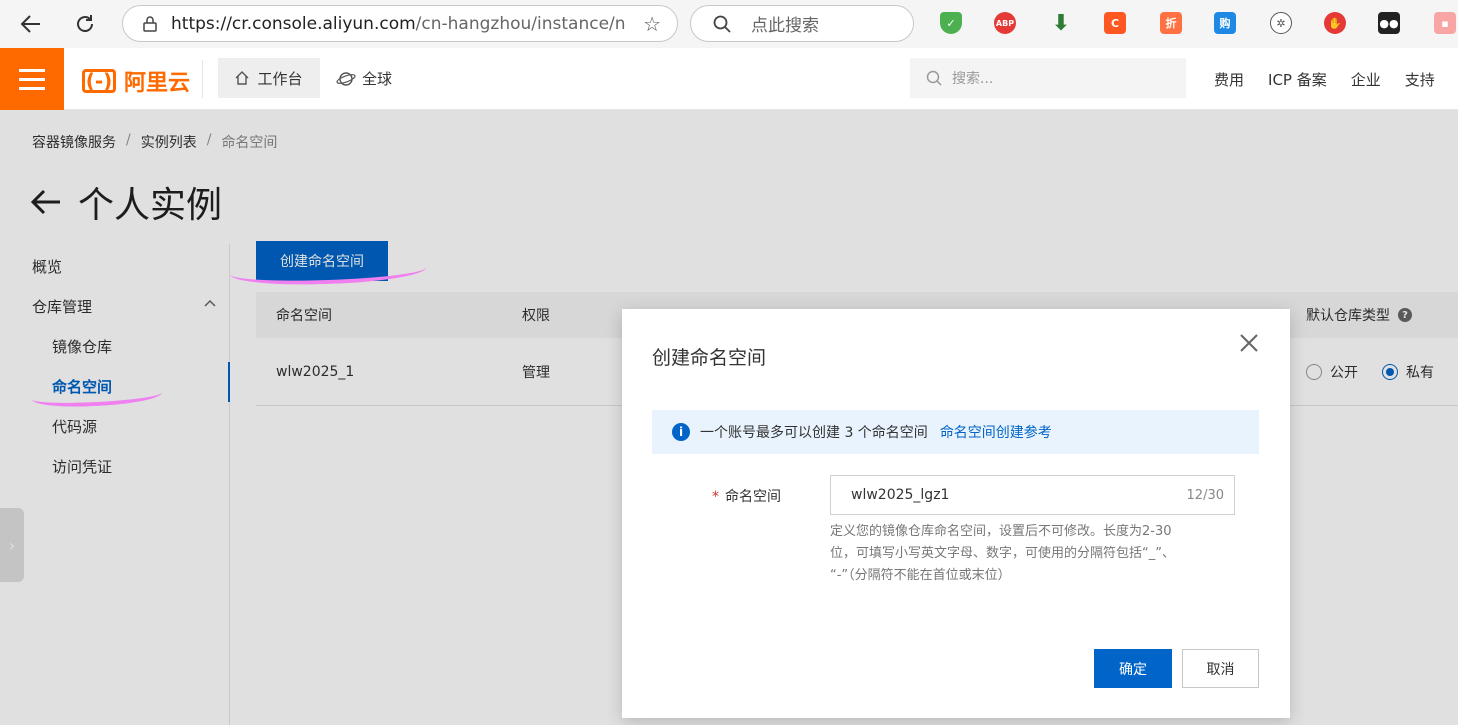 The image size is (1458, 725). I want to click on browser-search-box: 点此搜索, so click(802, 23).